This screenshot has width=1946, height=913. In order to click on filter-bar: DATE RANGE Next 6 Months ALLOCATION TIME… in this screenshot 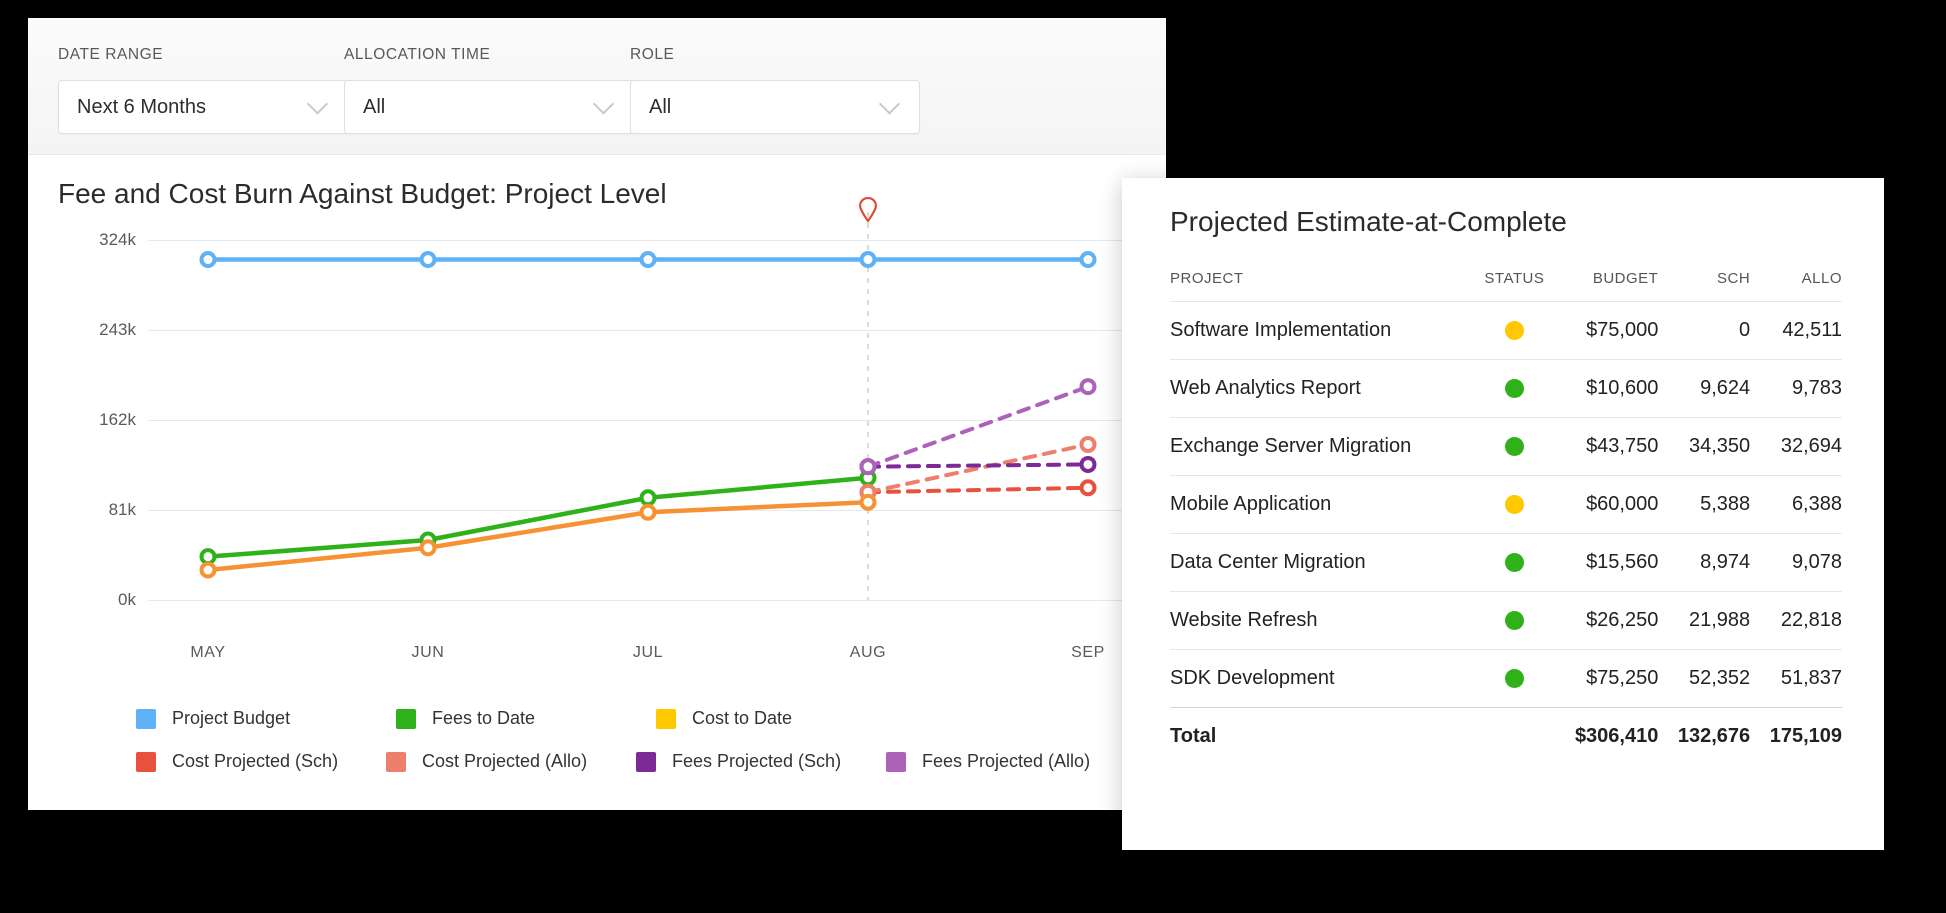, I will do `click(597, 86)`.